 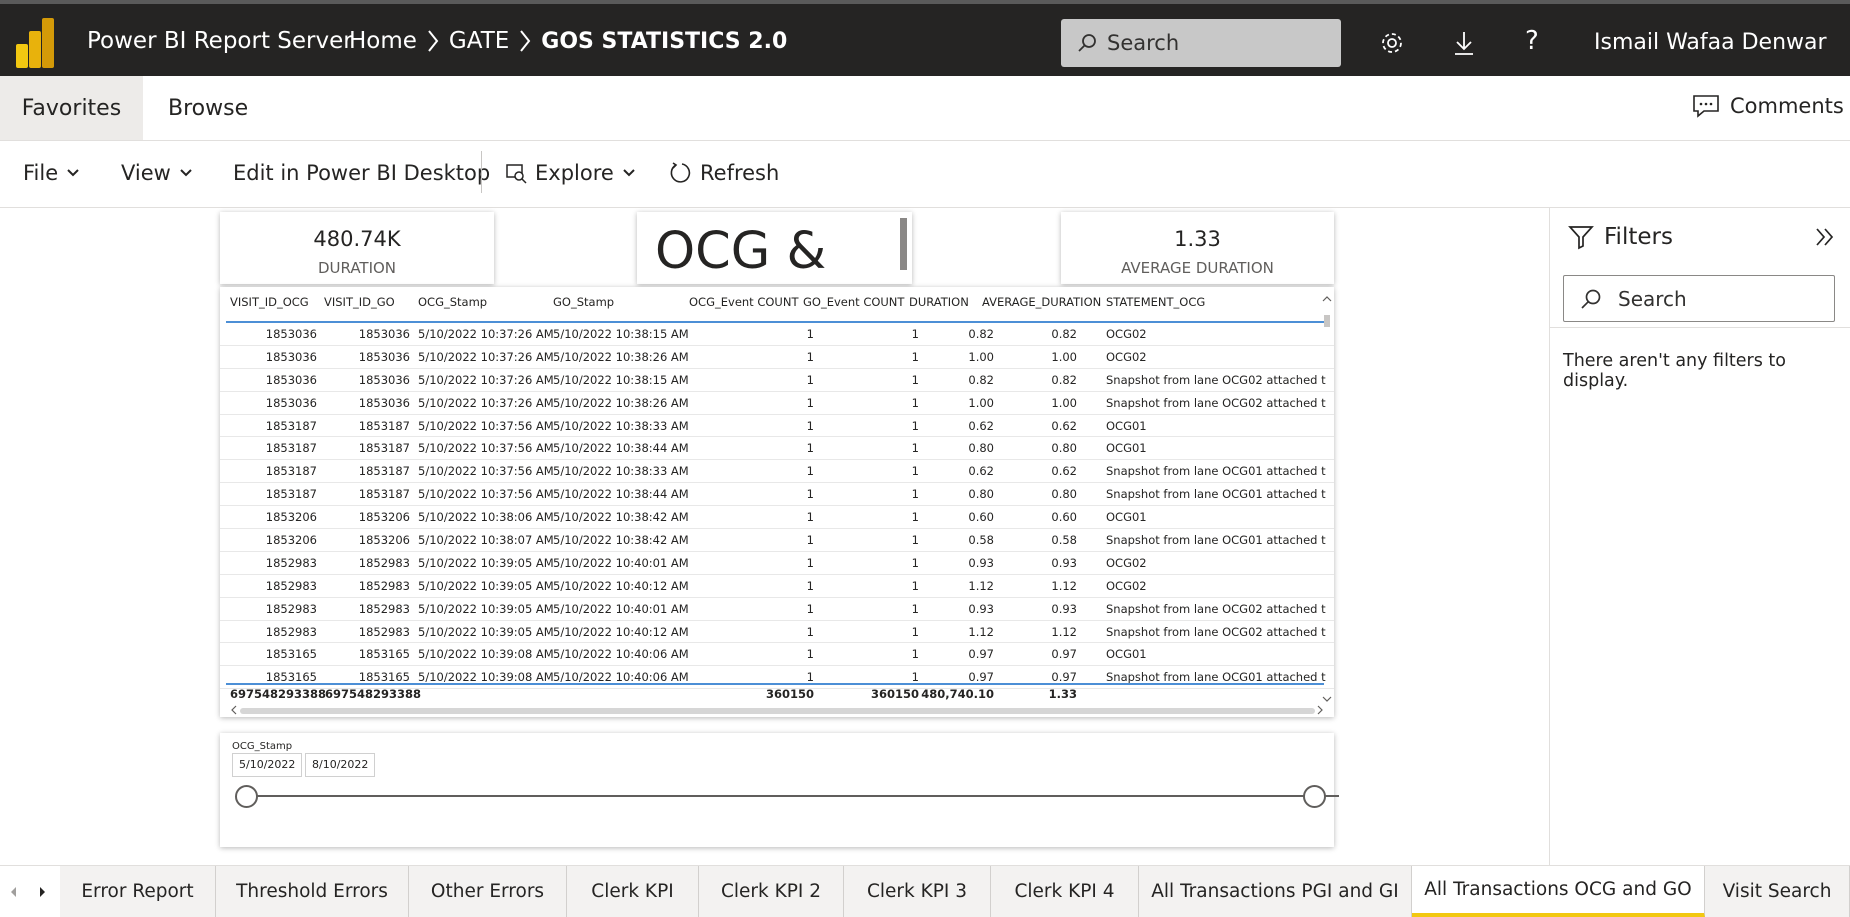 What do you see at coordinates (775, 684) in the screenshot?
I see `total-rule` at bounding box center [775, 684].